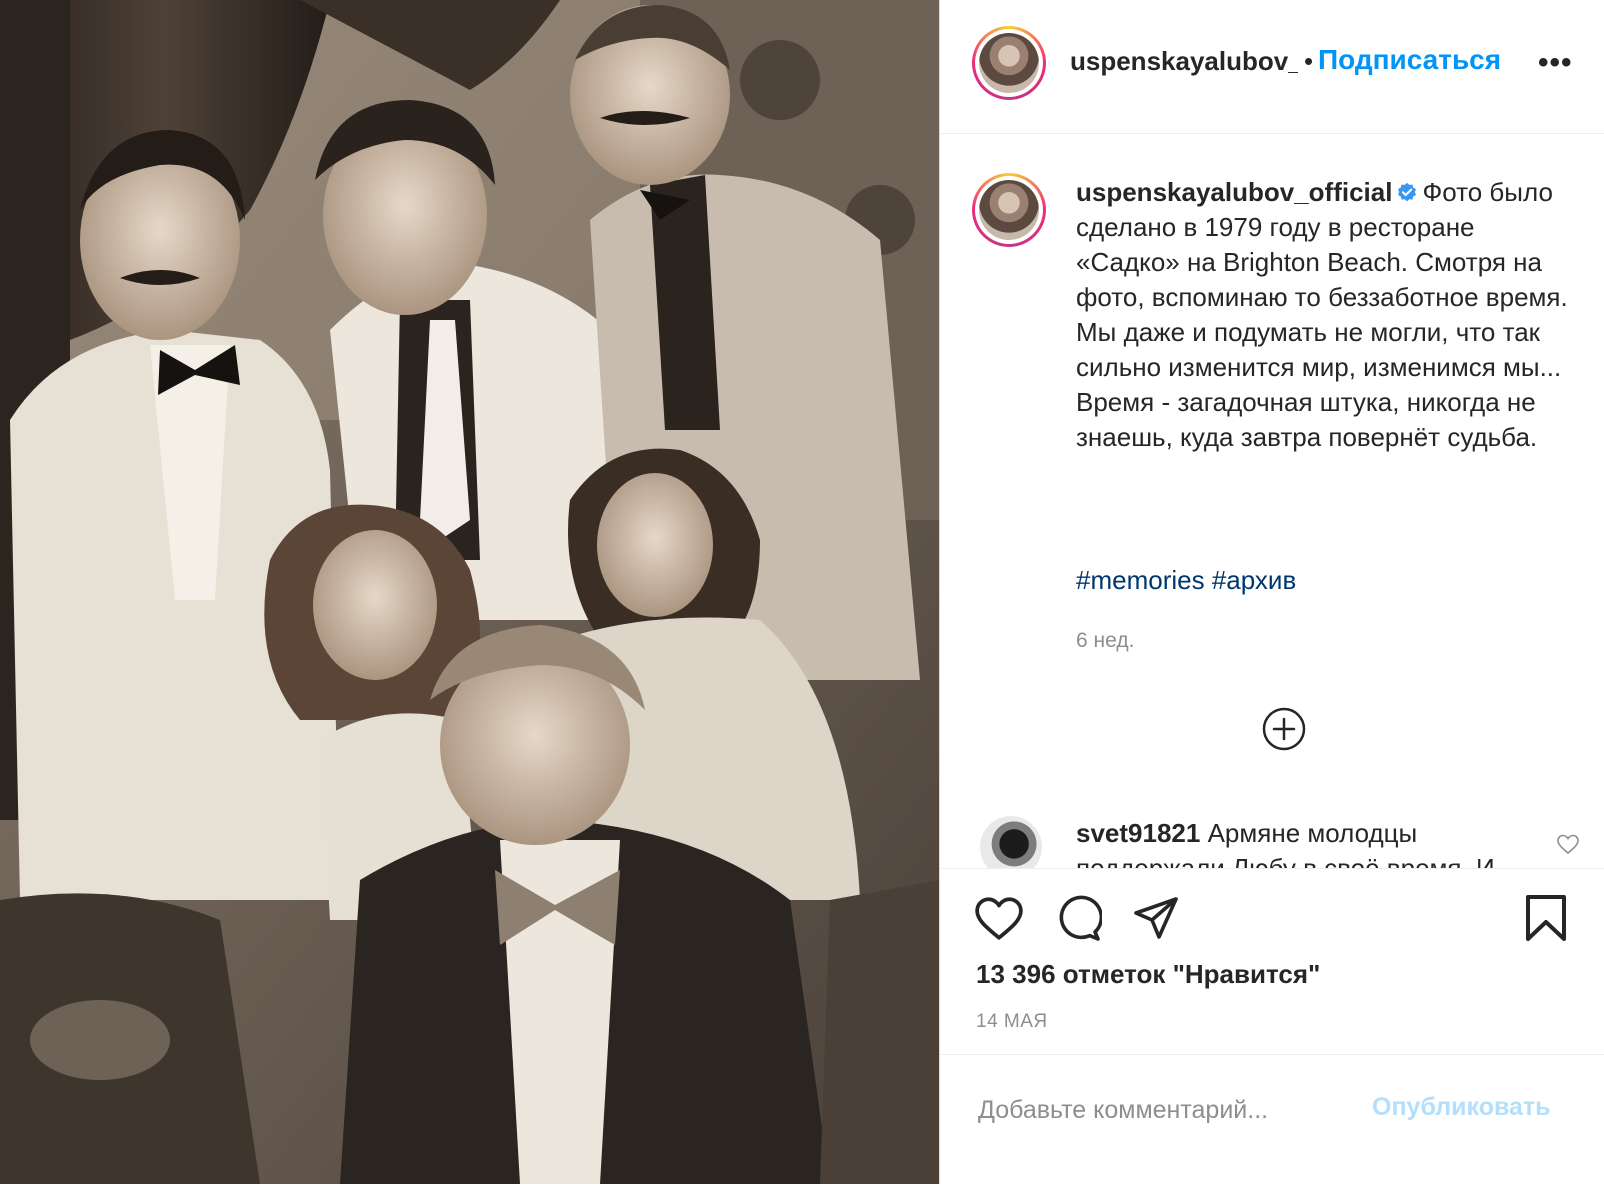 The width and height of the screenshot is (1604, 1185). Describe the element at coordinates (1178, 1110) in the screenshot. I see `comment-input` at that location.